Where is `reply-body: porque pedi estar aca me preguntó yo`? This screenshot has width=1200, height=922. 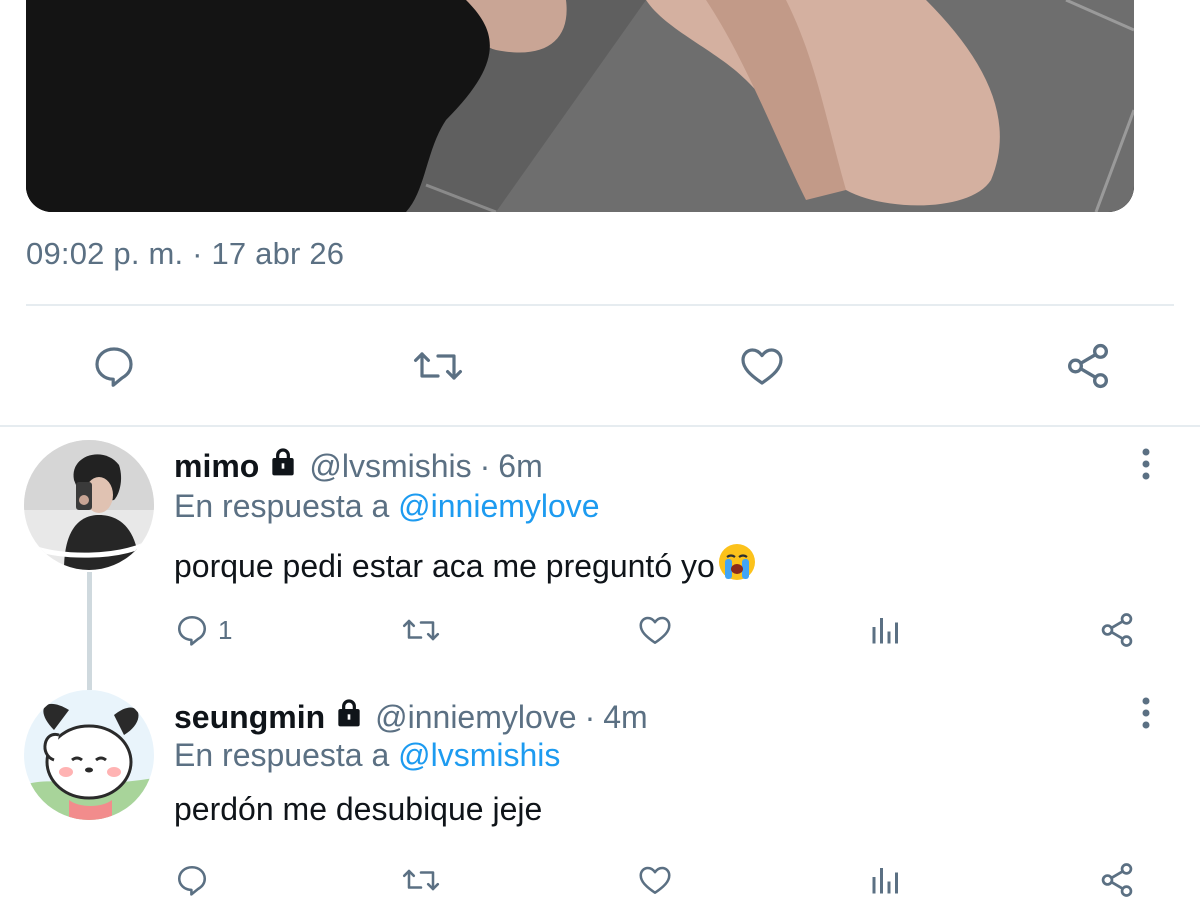
reply-body: porque pedi estar aca me preguntó yo is located at coordinates (444, 565).